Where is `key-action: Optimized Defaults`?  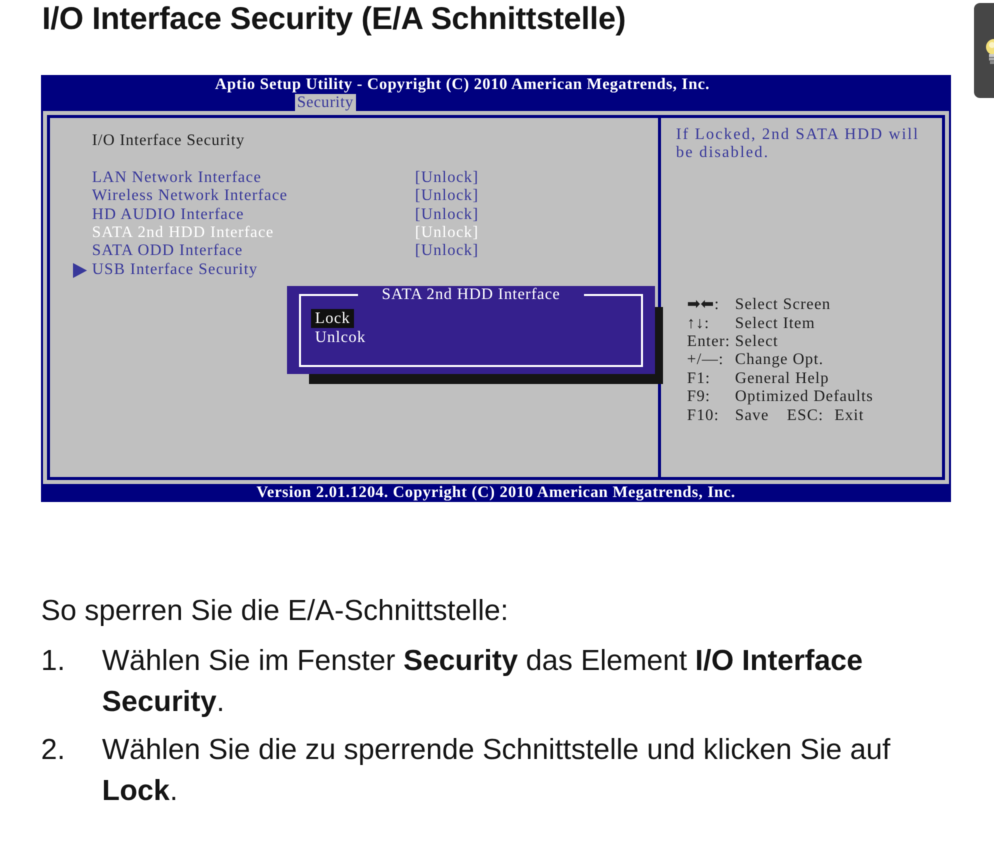 key-action: Optimized Defaults is located at coordinates (804, 397).